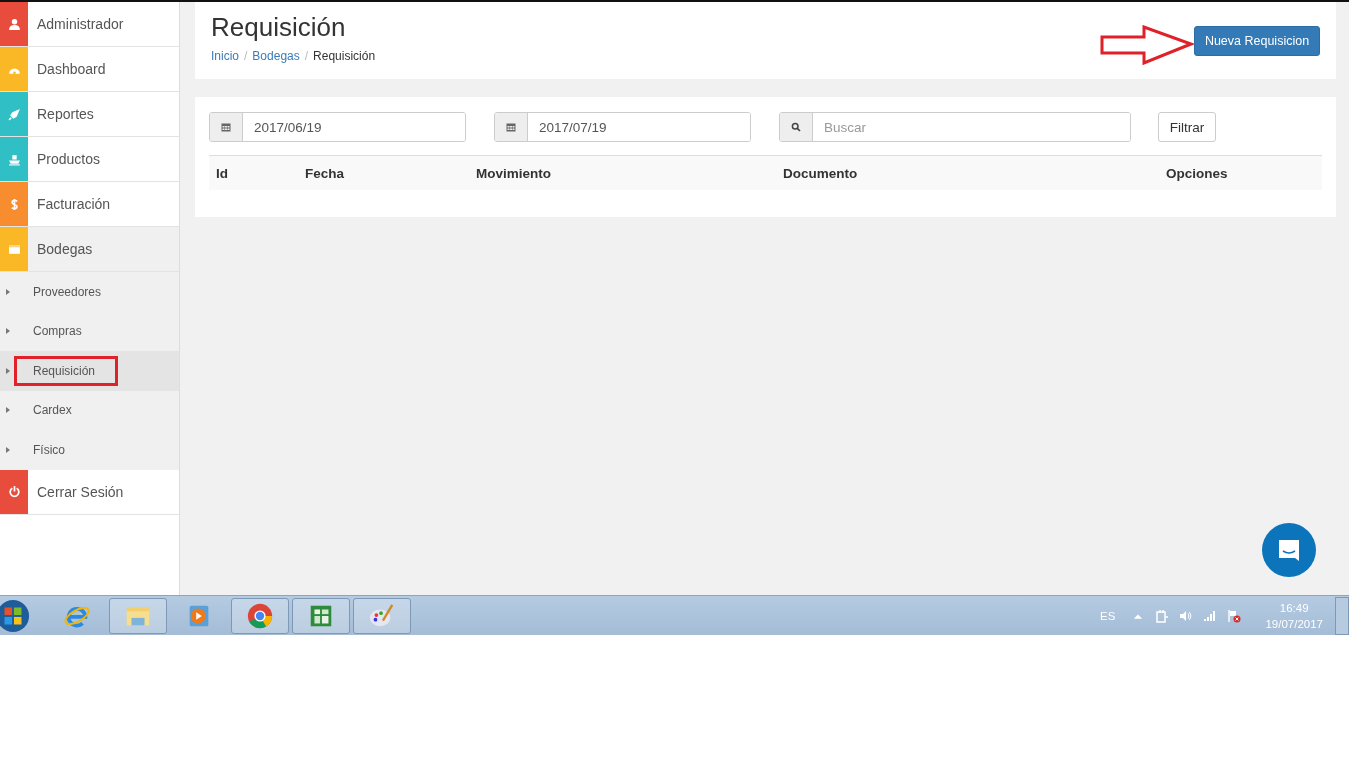  What do you see at coordinates (1257, 41) in the screenshot?
I see `new-requisition-button: Nueva Requisicion` at bounding box center [1257, 41].